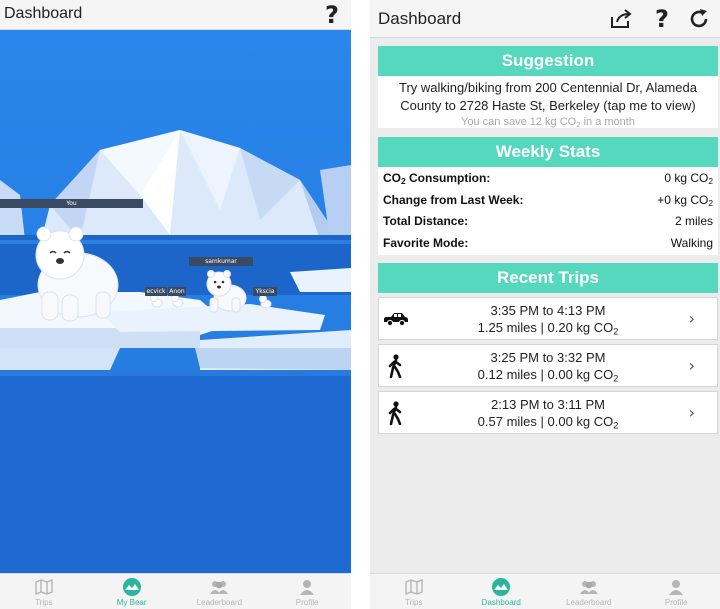 The image size is (720, 609). What do you see at coordinates (548, 375) in the screenshot?
I see `trip-detail: 0.12 miles | 0.00 kg CO2` at bounding box center [548, 375].